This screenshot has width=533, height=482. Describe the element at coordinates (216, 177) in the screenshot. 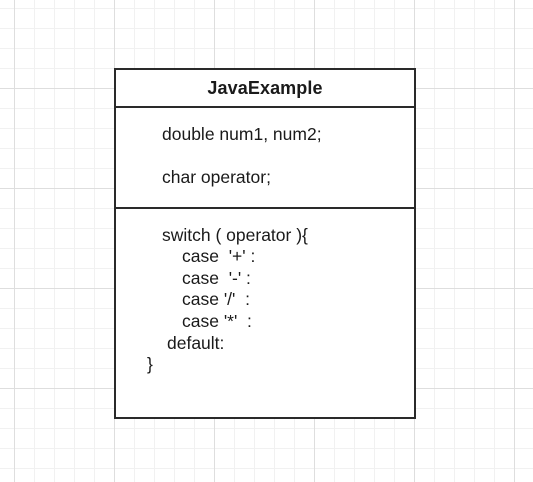

I see `attribute-line: char operator;` at that location.